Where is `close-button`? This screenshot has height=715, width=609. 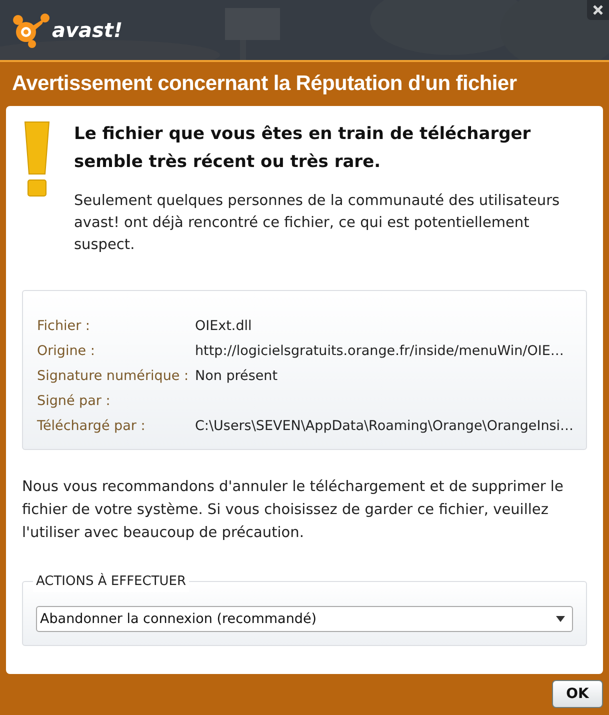
close-button is located at coordinates (598, 10).